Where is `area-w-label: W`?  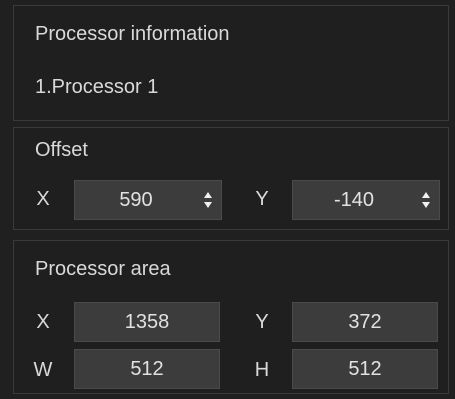
area-w-label: W is located at coordinates (43, 370).